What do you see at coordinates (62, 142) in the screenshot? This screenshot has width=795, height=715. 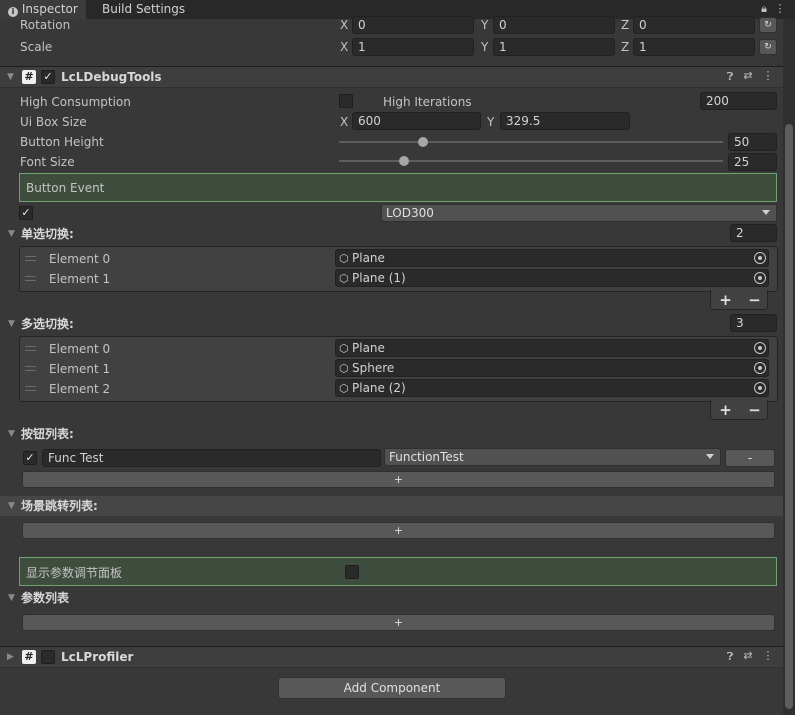 I see `button-height-label: Button Height` at bounding box center [62, 142].